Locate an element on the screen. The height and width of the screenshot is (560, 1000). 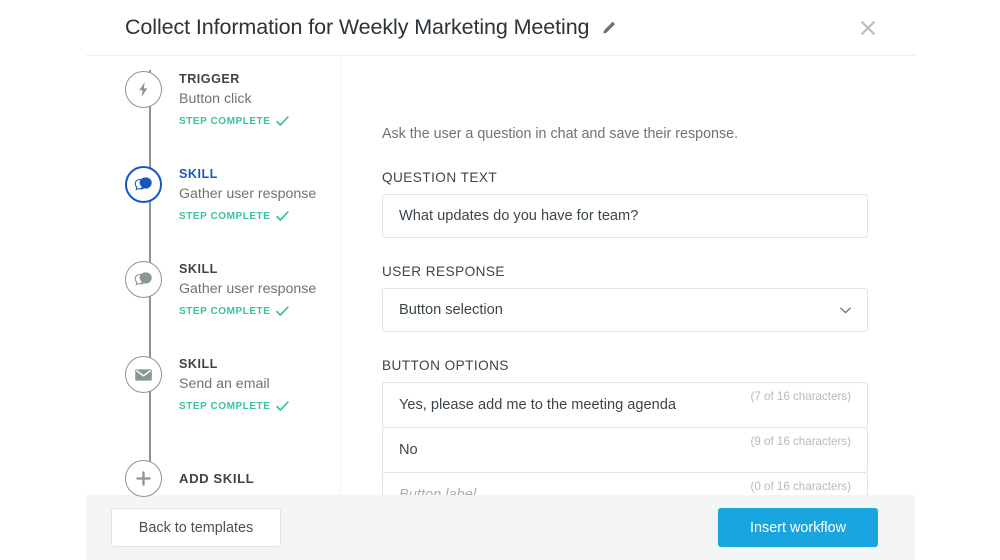
chevron-down-icon is located at coordinates (845, 310).